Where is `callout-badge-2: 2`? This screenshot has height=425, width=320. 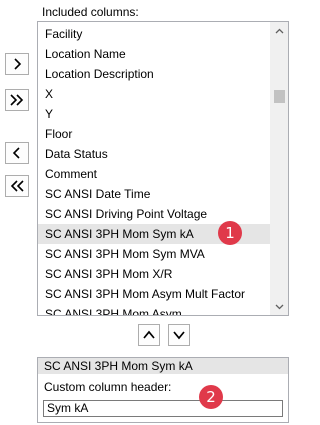
callout-badge-2: 2 is located at coordinates (211, 397).